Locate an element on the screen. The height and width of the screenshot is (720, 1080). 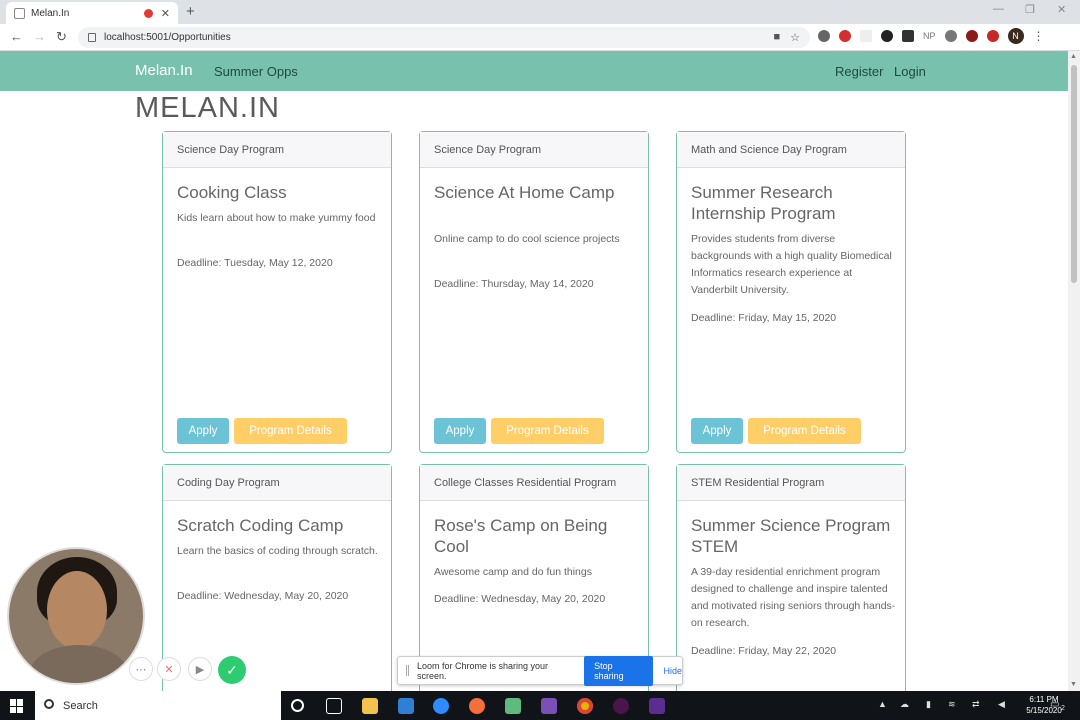
maximize-icon: ❐ is located at coordinates (1030, 9).